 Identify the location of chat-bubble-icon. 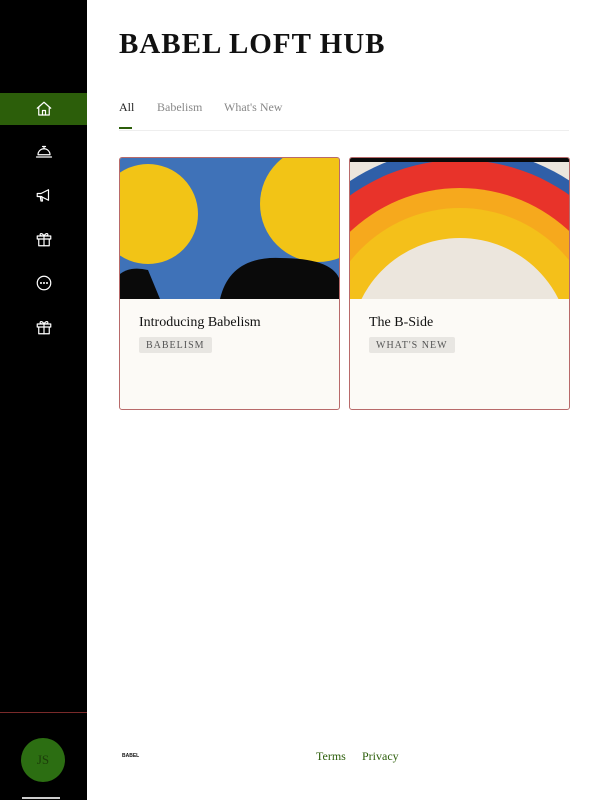
(43, 283).